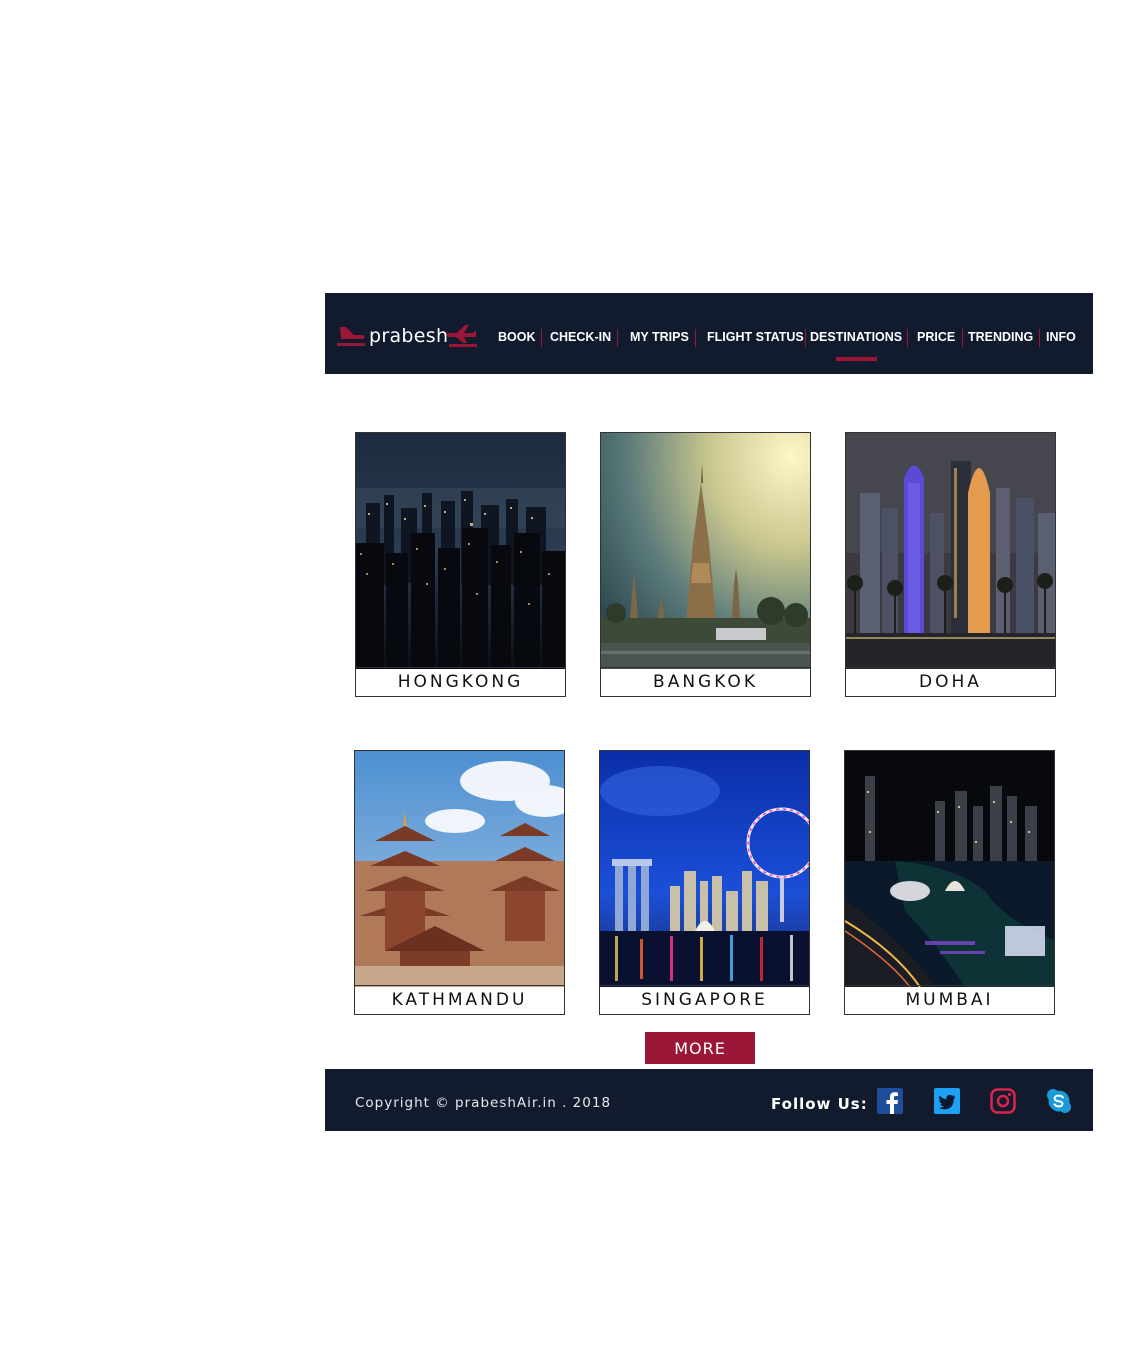 The width and height of the screenshot is (1136, 1366). What do you see at coordinates (856, 359) in the screenshot?
I see `active-nav-indicator` at bounding box center [856, 359].